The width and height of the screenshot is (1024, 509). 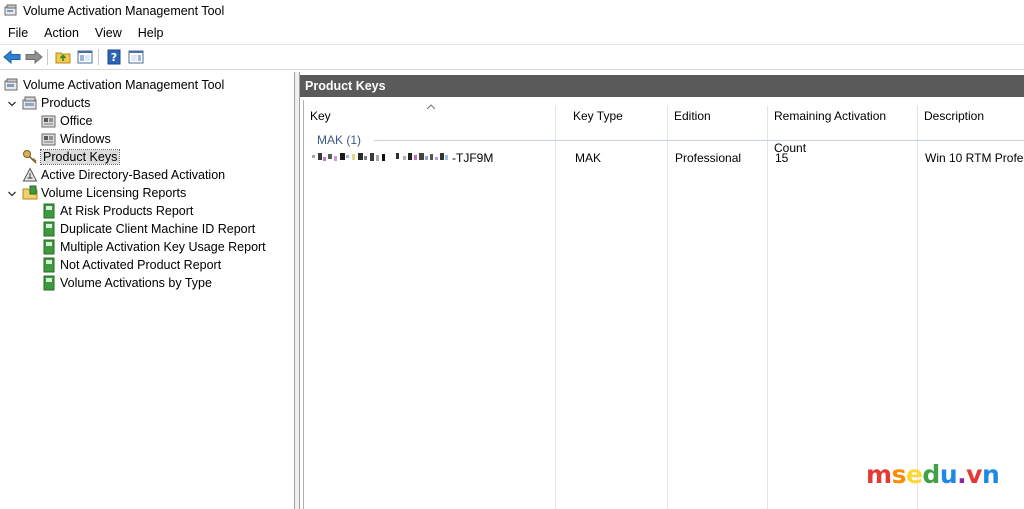 I want to click on windows-product-icon, so click(x=48, y=139).